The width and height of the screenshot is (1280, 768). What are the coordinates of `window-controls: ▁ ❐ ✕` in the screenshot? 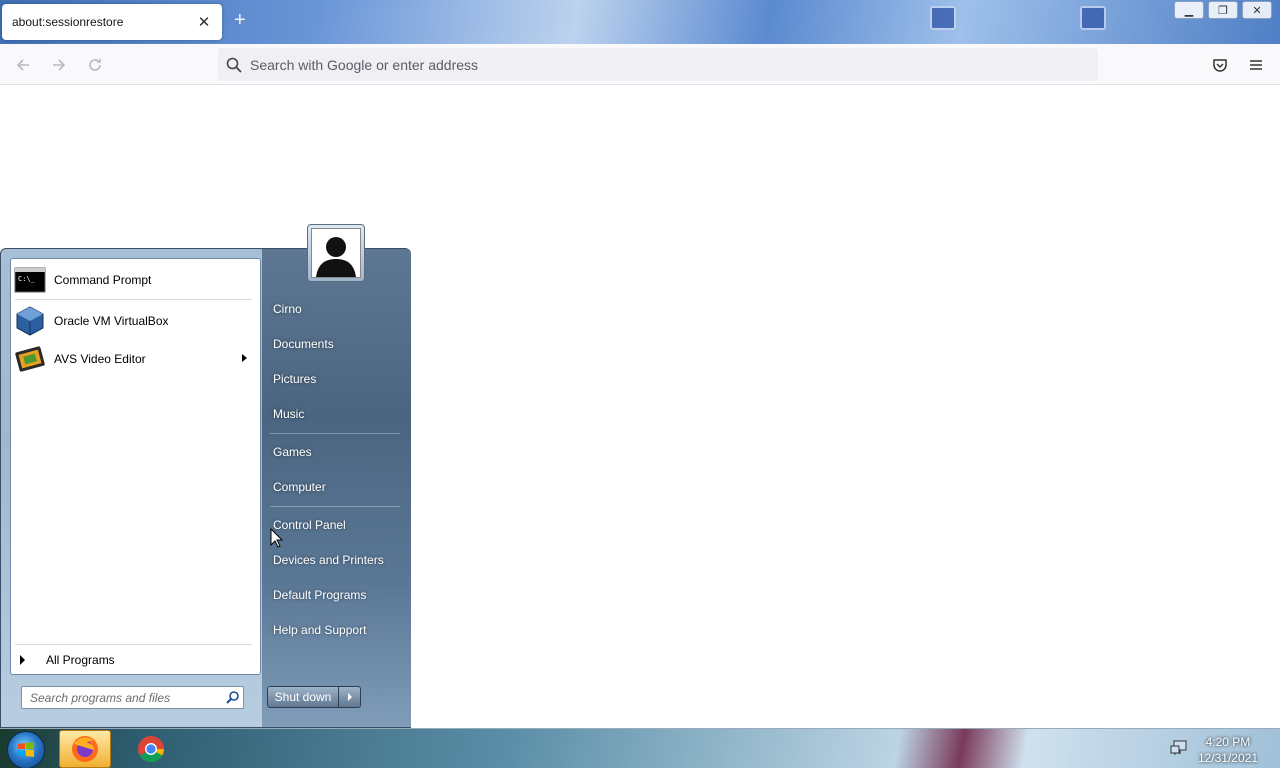 It's located at (1223, 10).